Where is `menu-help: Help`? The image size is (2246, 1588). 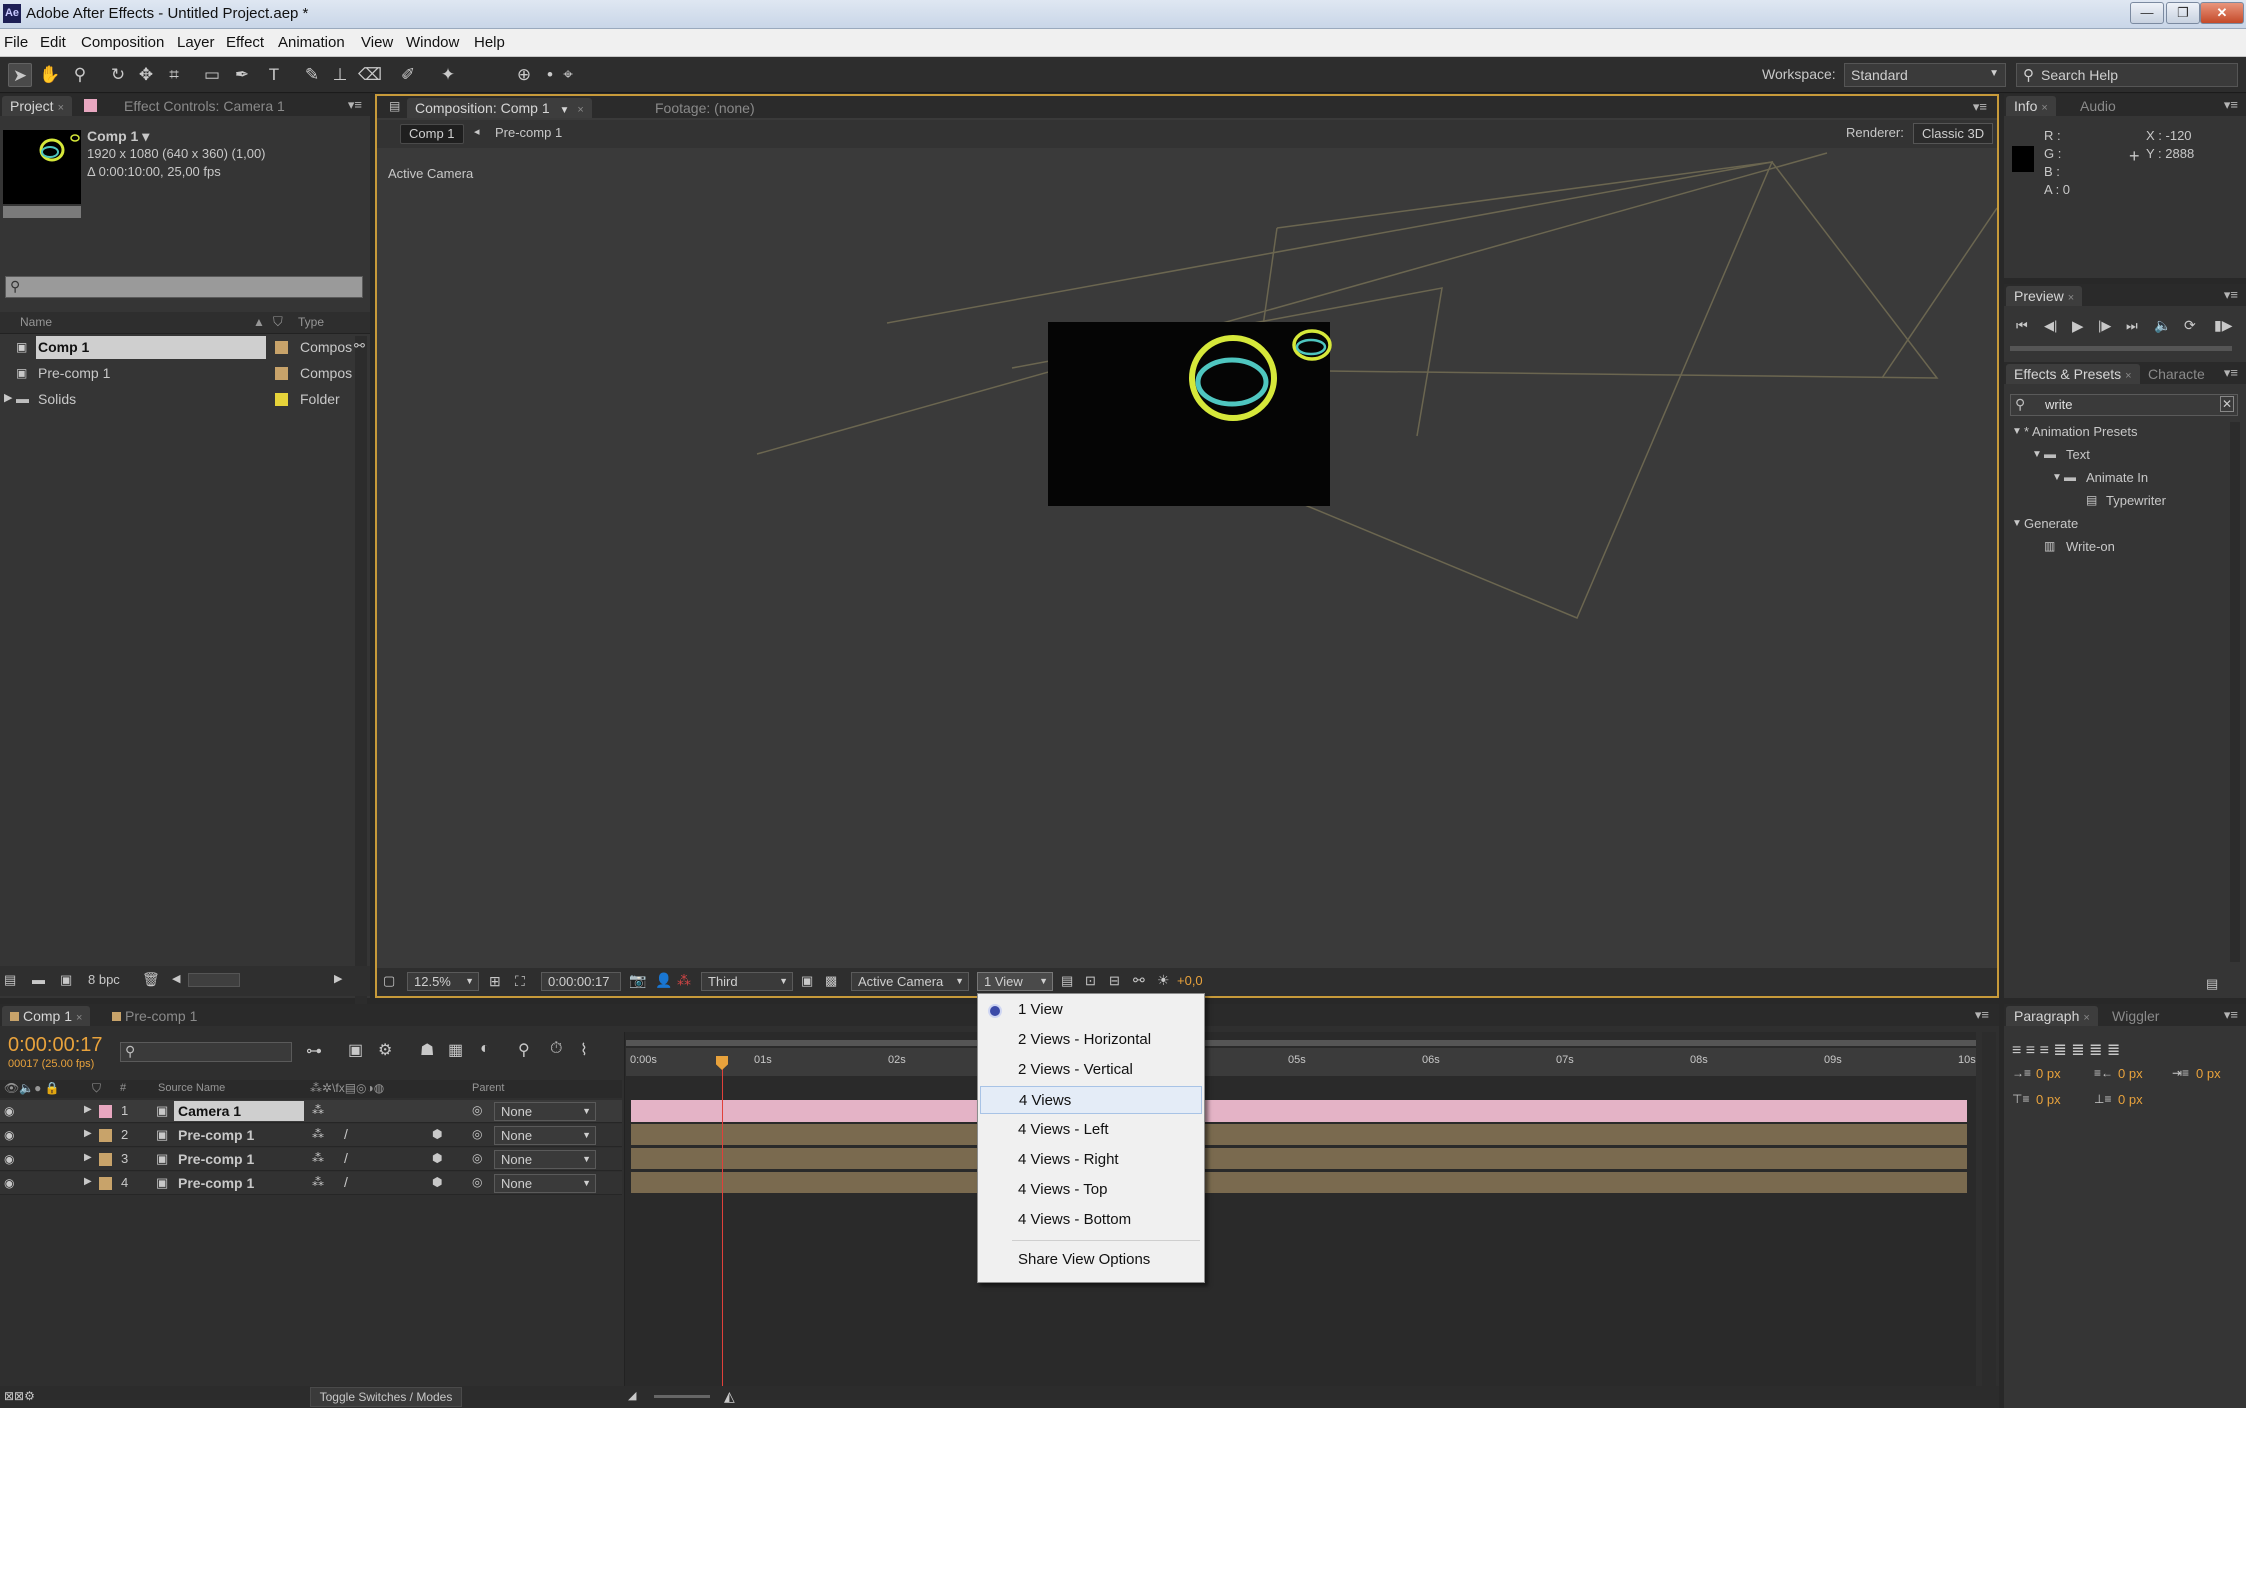 menu-help: Help is located at coordinates (489, 42).